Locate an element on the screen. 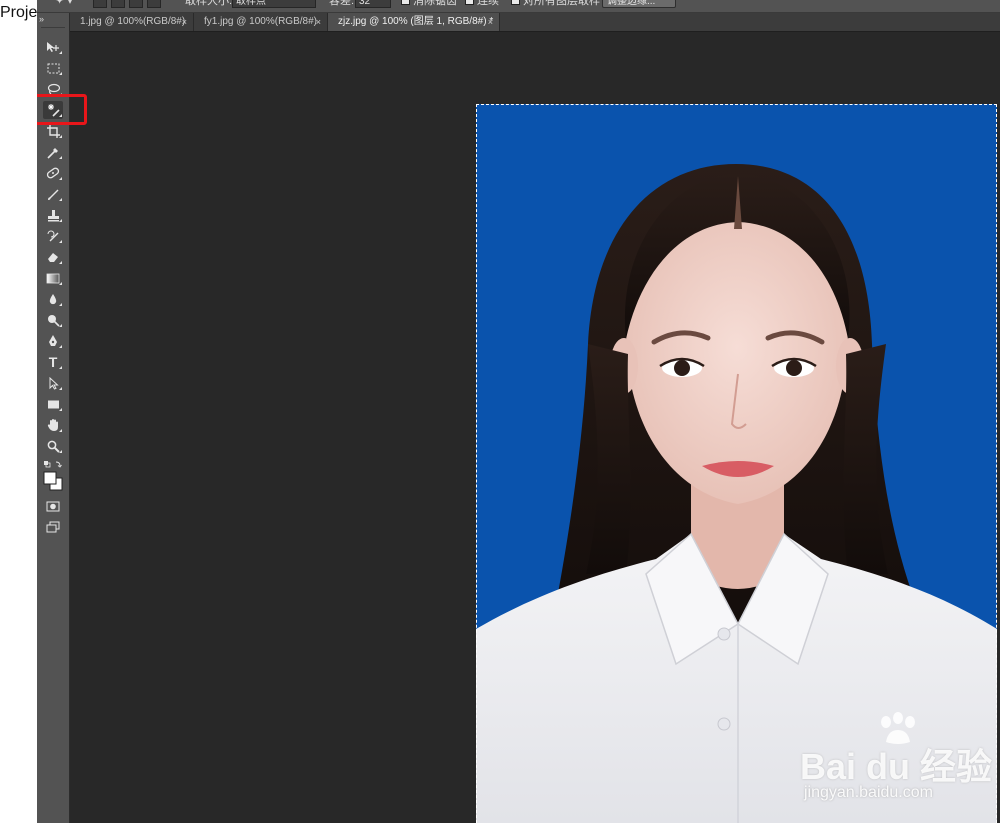  eyedropper-icon is located at coordinates (53, 152).